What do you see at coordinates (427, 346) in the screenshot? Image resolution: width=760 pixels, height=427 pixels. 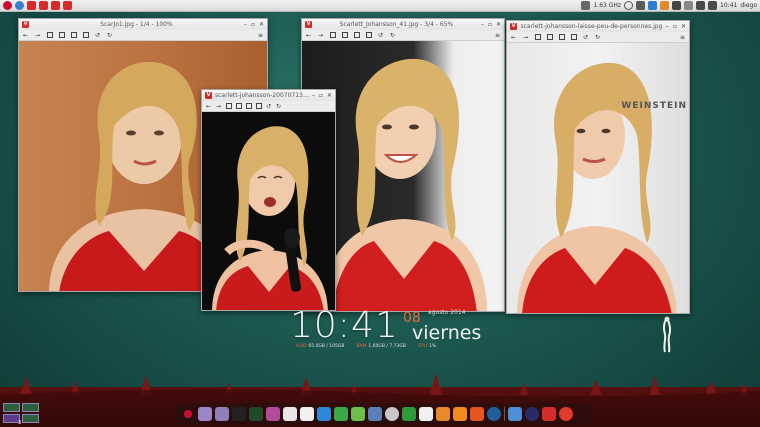 I see `cpu-usage: CPU 1%` at bounding box center [427, 346].